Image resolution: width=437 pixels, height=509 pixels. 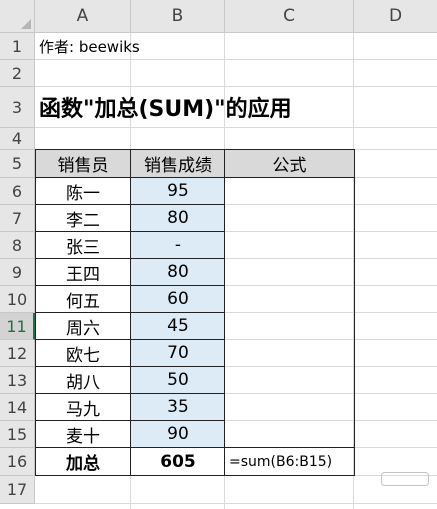 What do you see at coordinates (17, 407) in the screenshot?
I see `row-header-14: 14` at bounding box center [17, 407].